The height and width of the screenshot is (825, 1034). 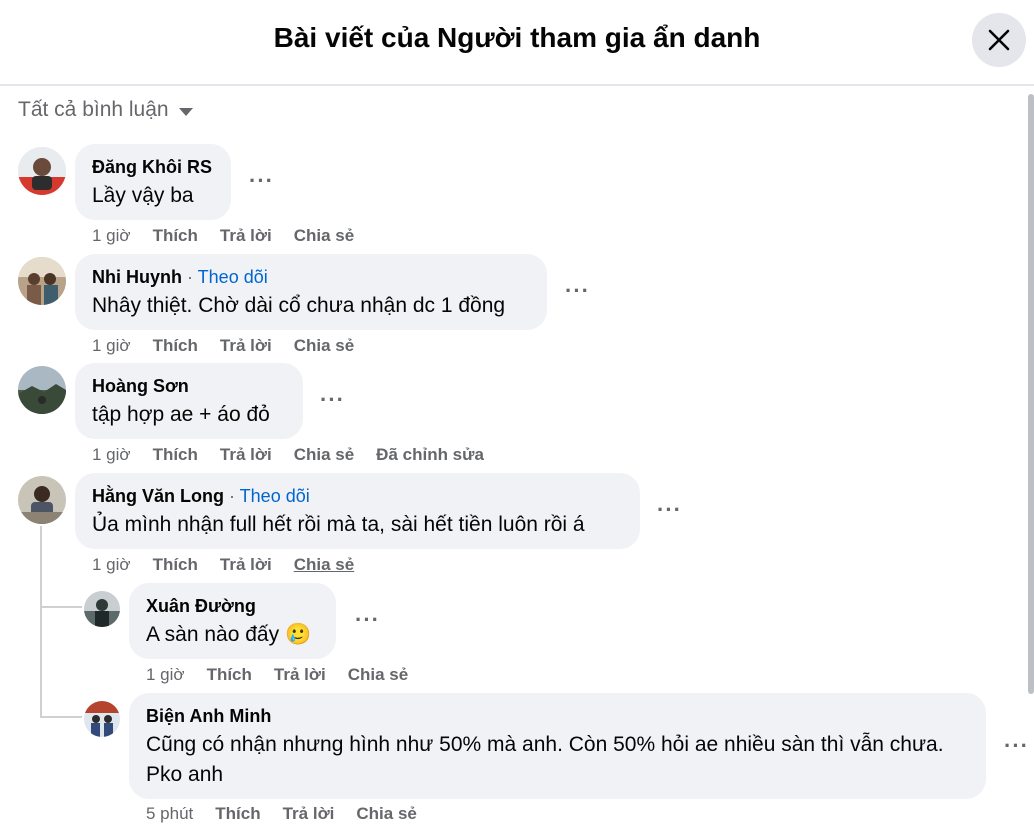 I want to click on comment-text: A sàn nào đấy, so click(x=213, y=634).